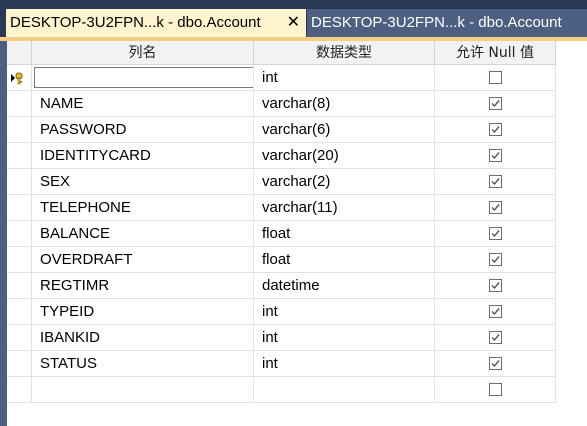  Describe the element at coordinates (143, 53) in the screenshot. I see `header-column-name: 列名` at that location.